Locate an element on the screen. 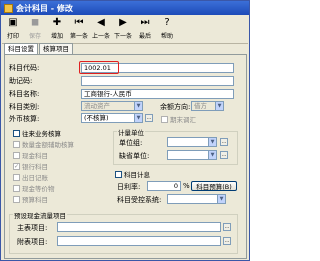 The image size is (320, 261). save-label: 保存 is located at coordinates (34, 36).